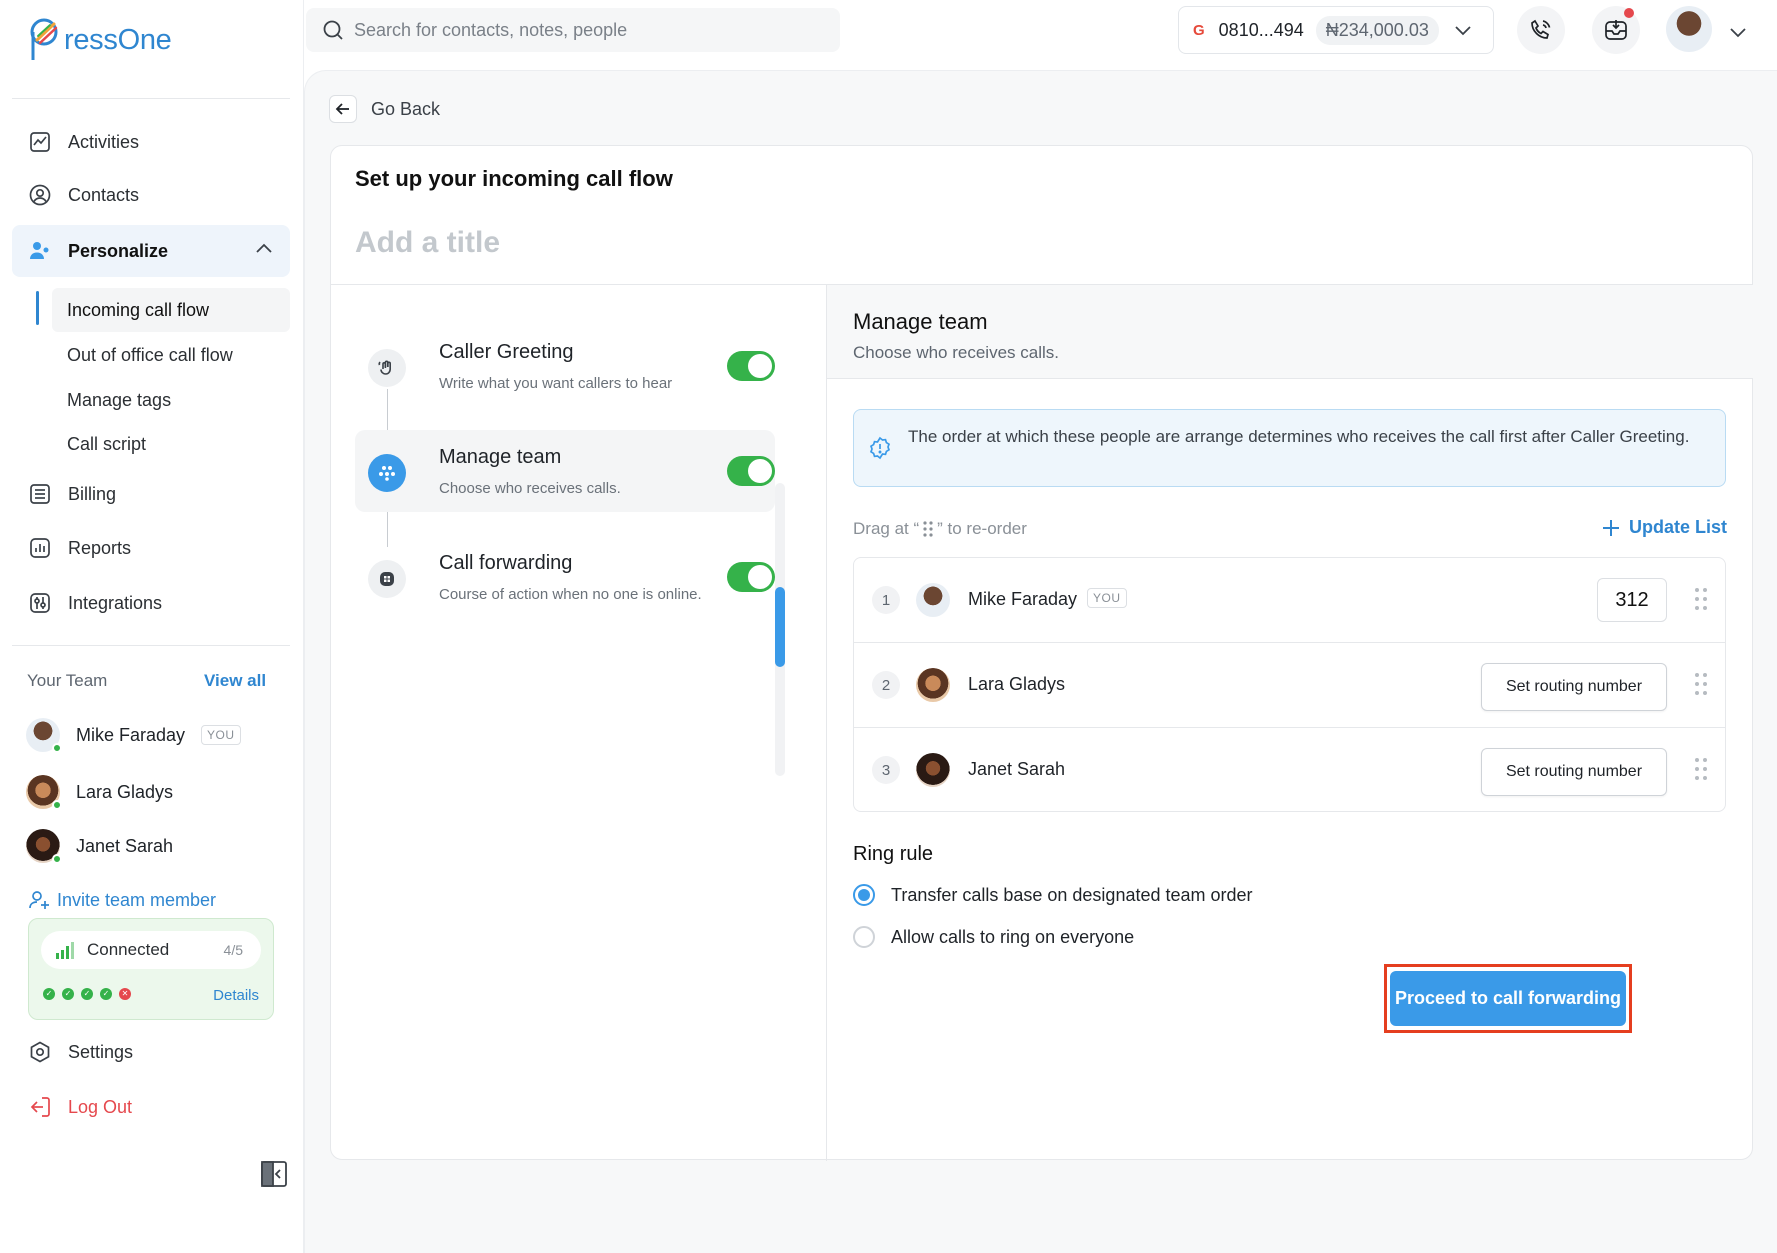  What do you see at coordinates (1611, 528) in the screenshot?
I see `plus-icon` at bounding box center [1611, 528].